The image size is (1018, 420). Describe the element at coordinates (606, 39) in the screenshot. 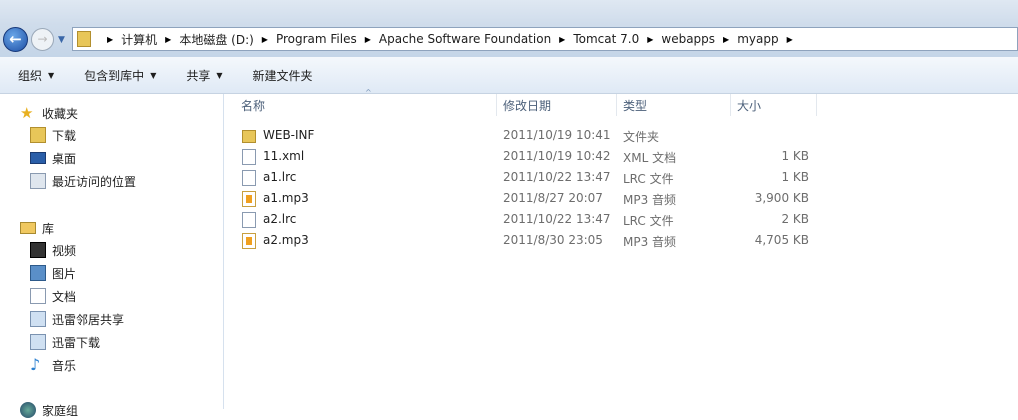

I see `breadcrumb-item: Tomcat 7.0` at that location.